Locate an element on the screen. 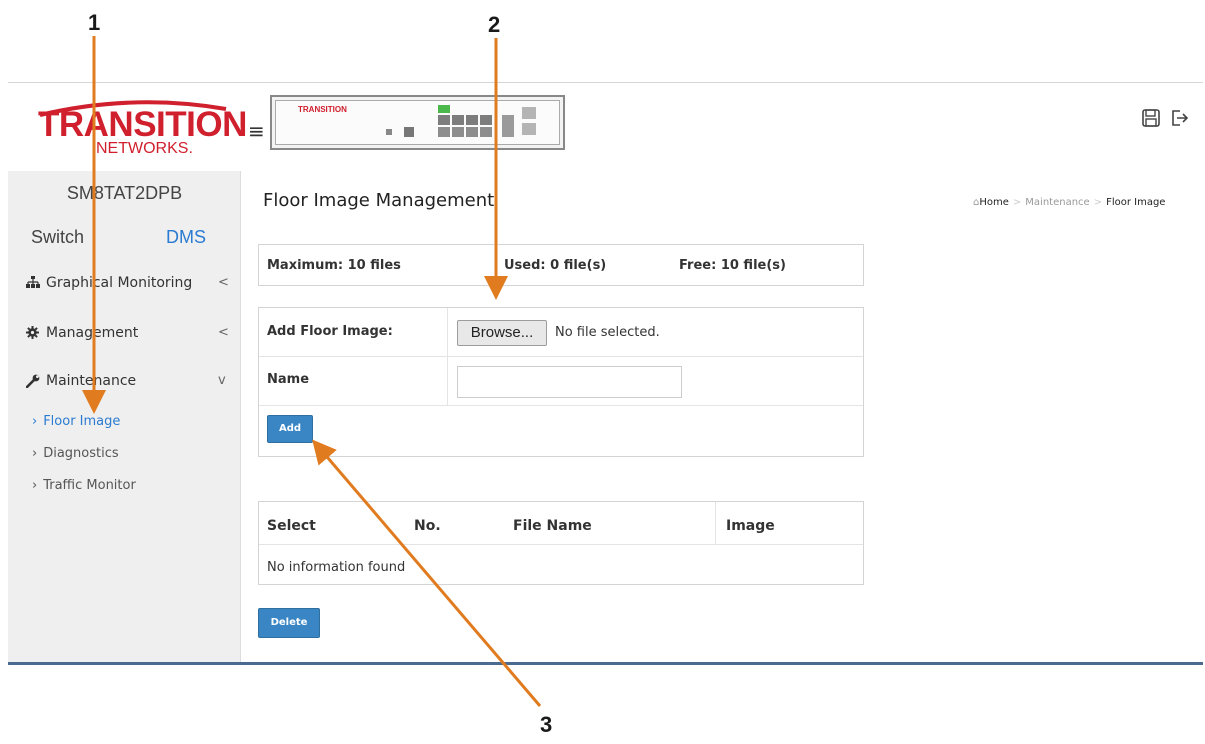 This screenshot has width=1205, height=744. sidebar-item-graphical-monitoring: Graphical Monitoring < is located at coordinates (124, 284).